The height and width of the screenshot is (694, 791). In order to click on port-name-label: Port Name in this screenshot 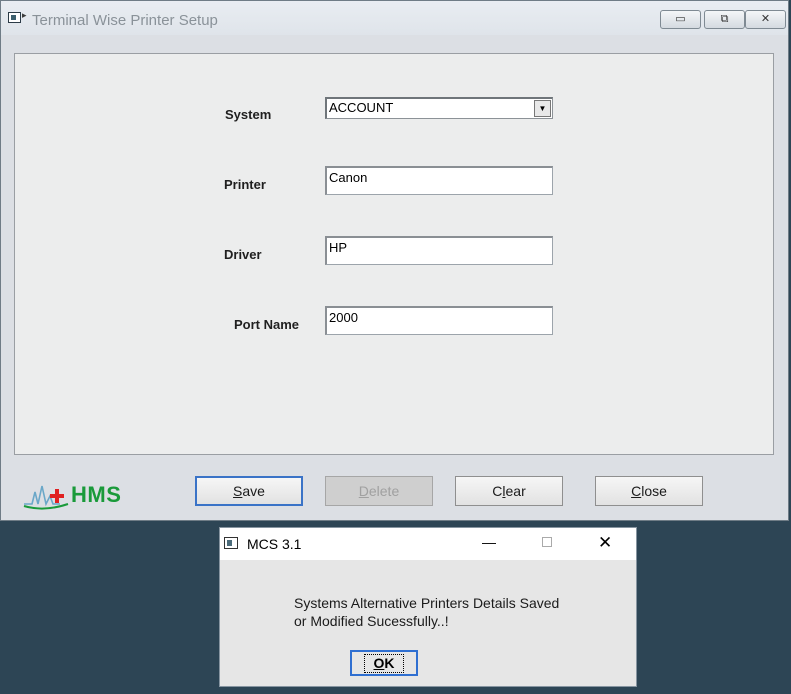, I will do `click(267, 324)`.